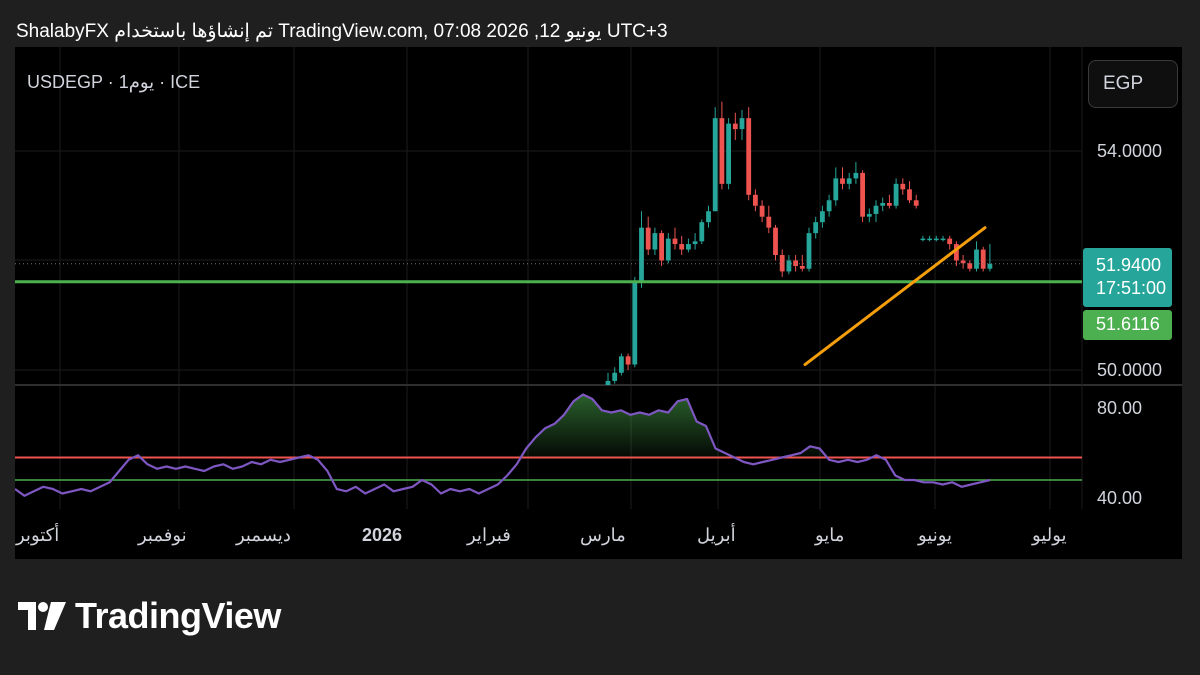 Image resolution: width=1200 pixels, height=675 pixels. Describe the element at coordinates (113, 82) in the screenshot. I see `symbol-label: USDEGP · 1يوم · ICE` at that location.